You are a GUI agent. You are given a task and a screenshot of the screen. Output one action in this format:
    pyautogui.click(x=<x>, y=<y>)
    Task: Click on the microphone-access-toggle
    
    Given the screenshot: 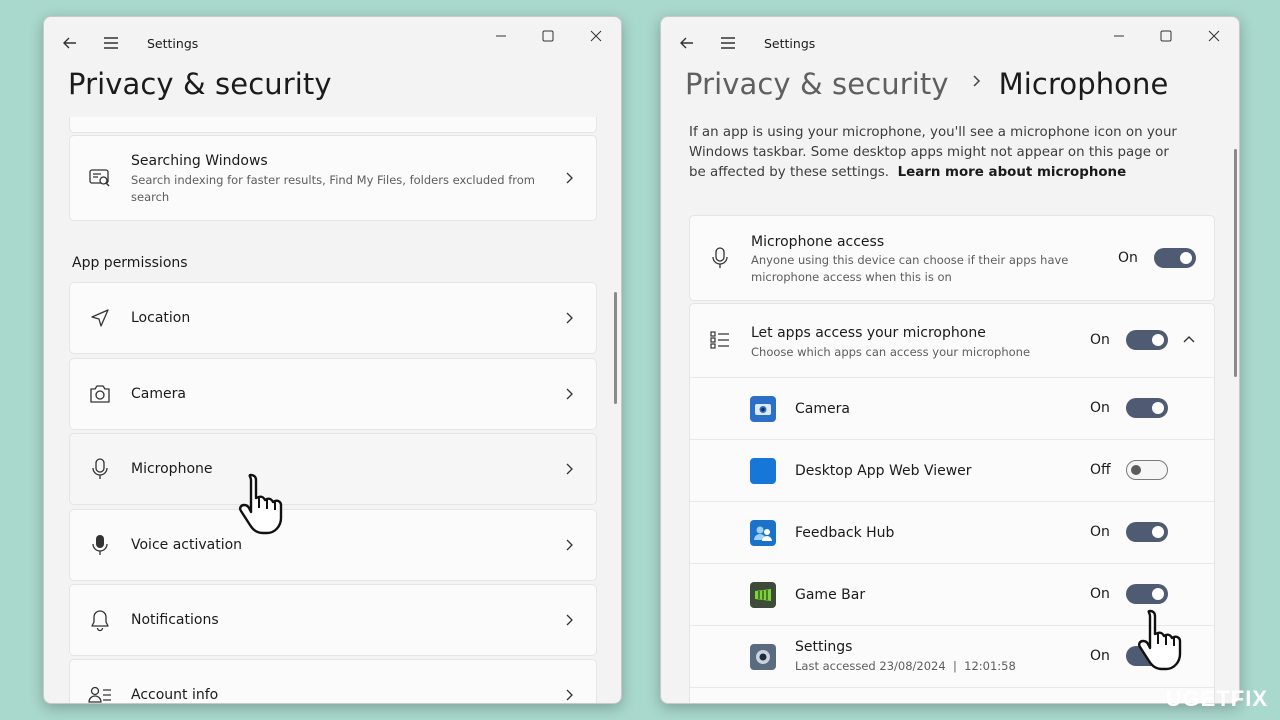 What is the action you would take?
    pyautogui.click(x=1175, y=258)
    